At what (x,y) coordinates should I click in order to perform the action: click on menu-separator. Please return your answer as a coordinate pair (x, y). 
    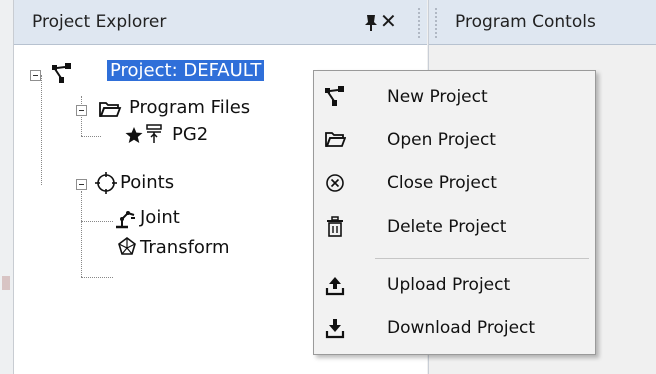
    Looking at the image, I should click on (482, 258).